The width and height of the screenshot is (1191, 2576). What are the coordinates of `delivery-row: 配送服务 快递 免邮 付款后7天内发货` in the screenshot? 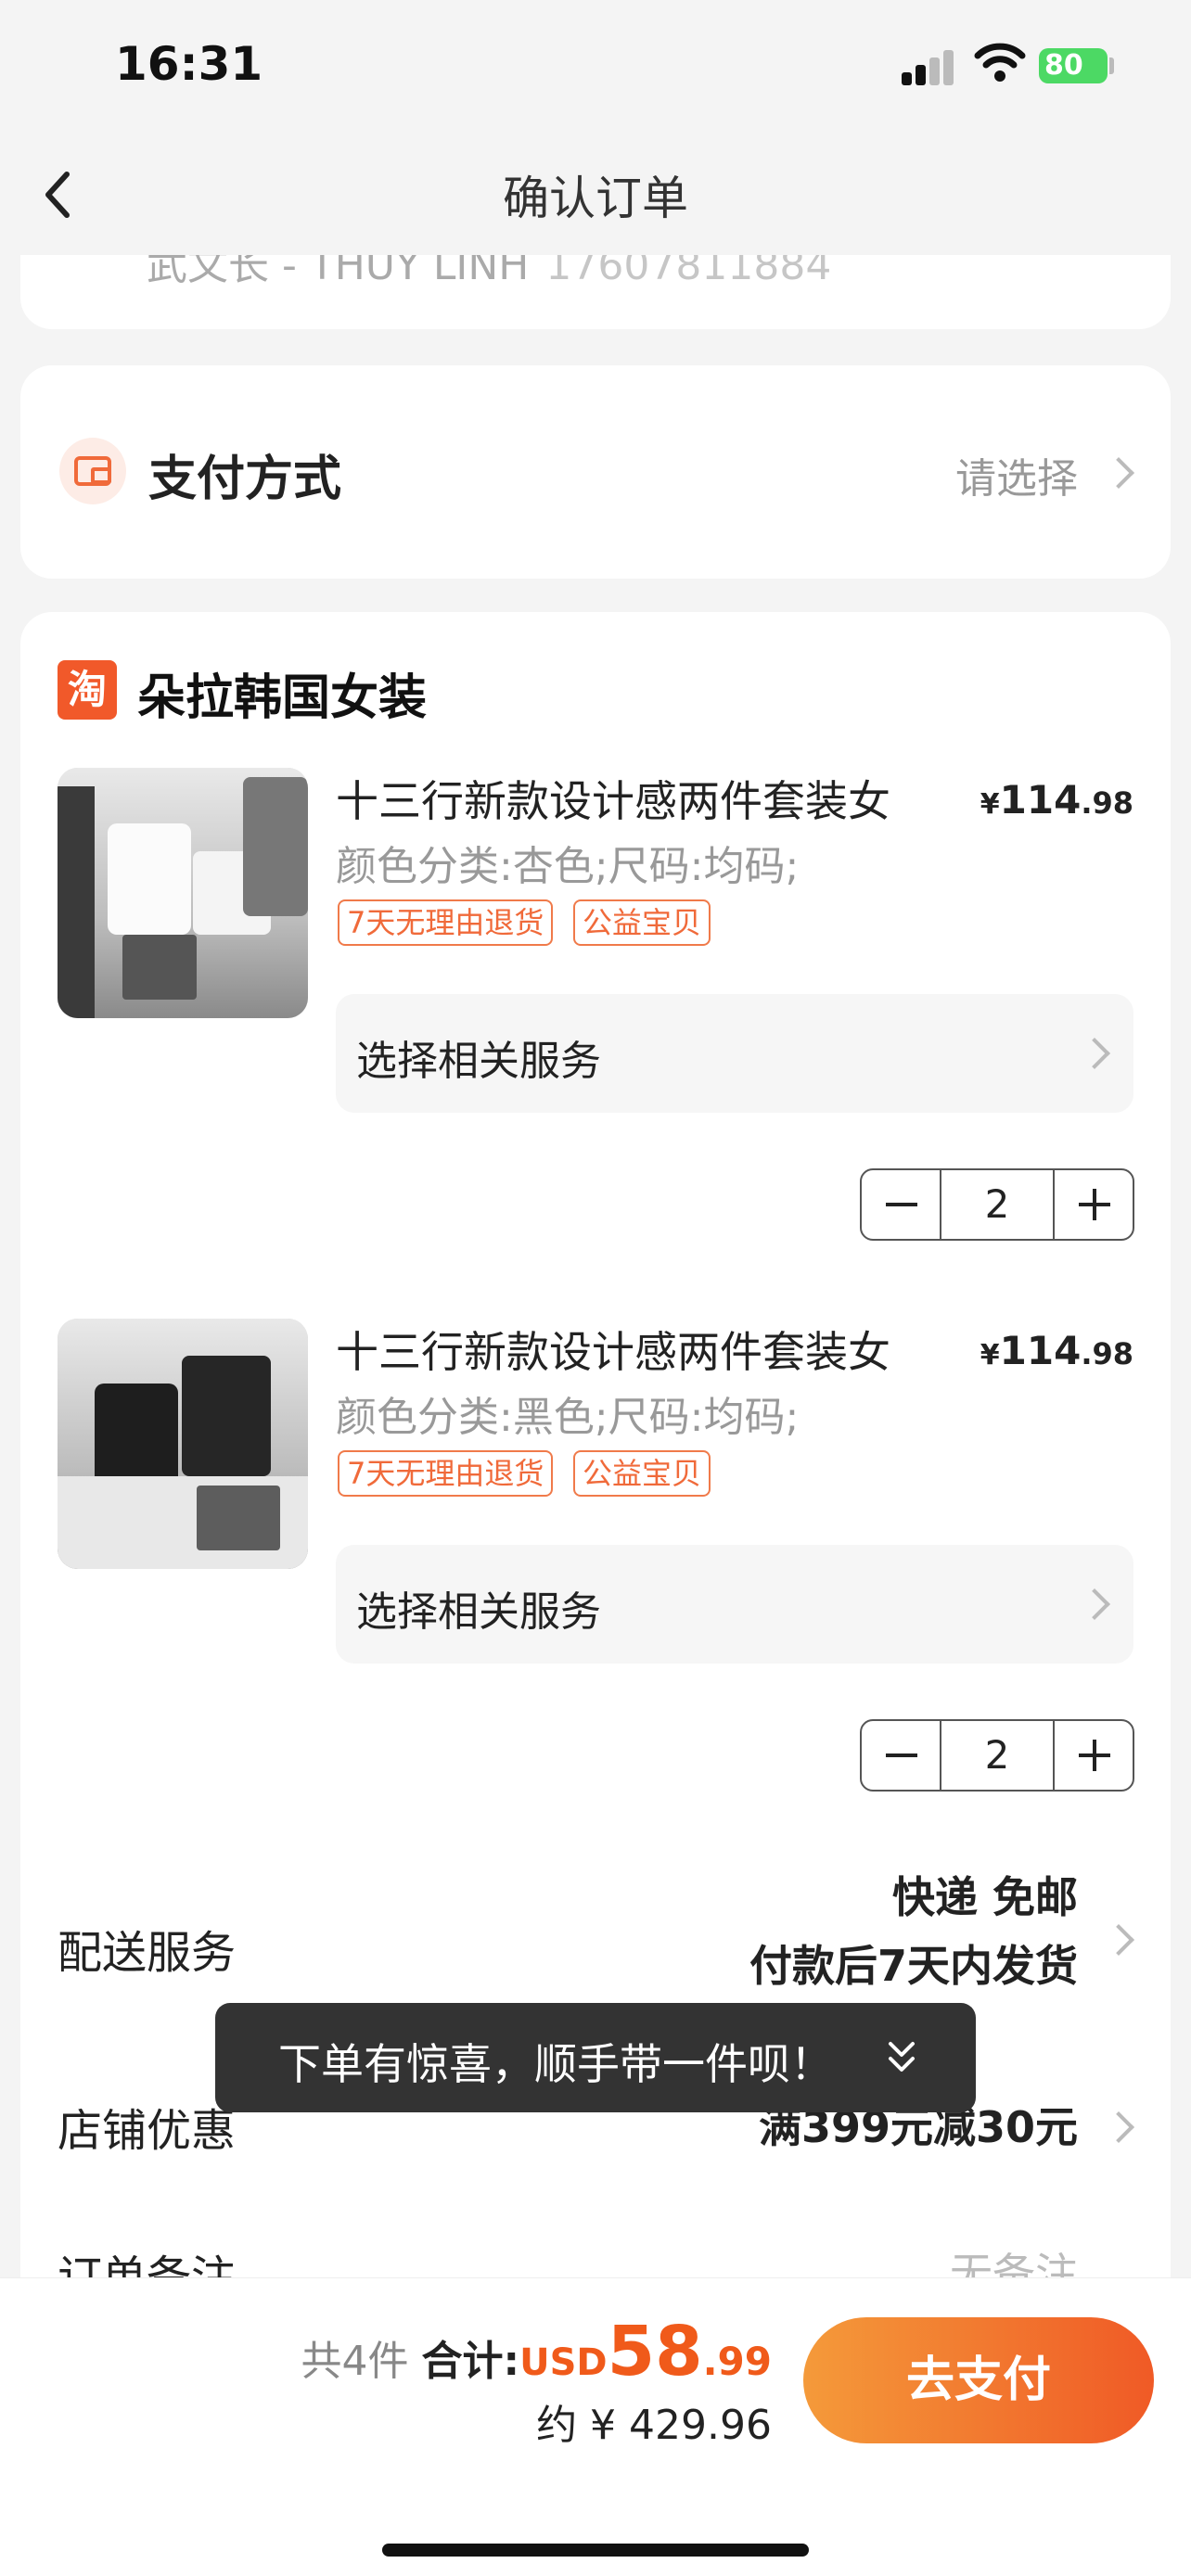 It's located at (595, 1938).